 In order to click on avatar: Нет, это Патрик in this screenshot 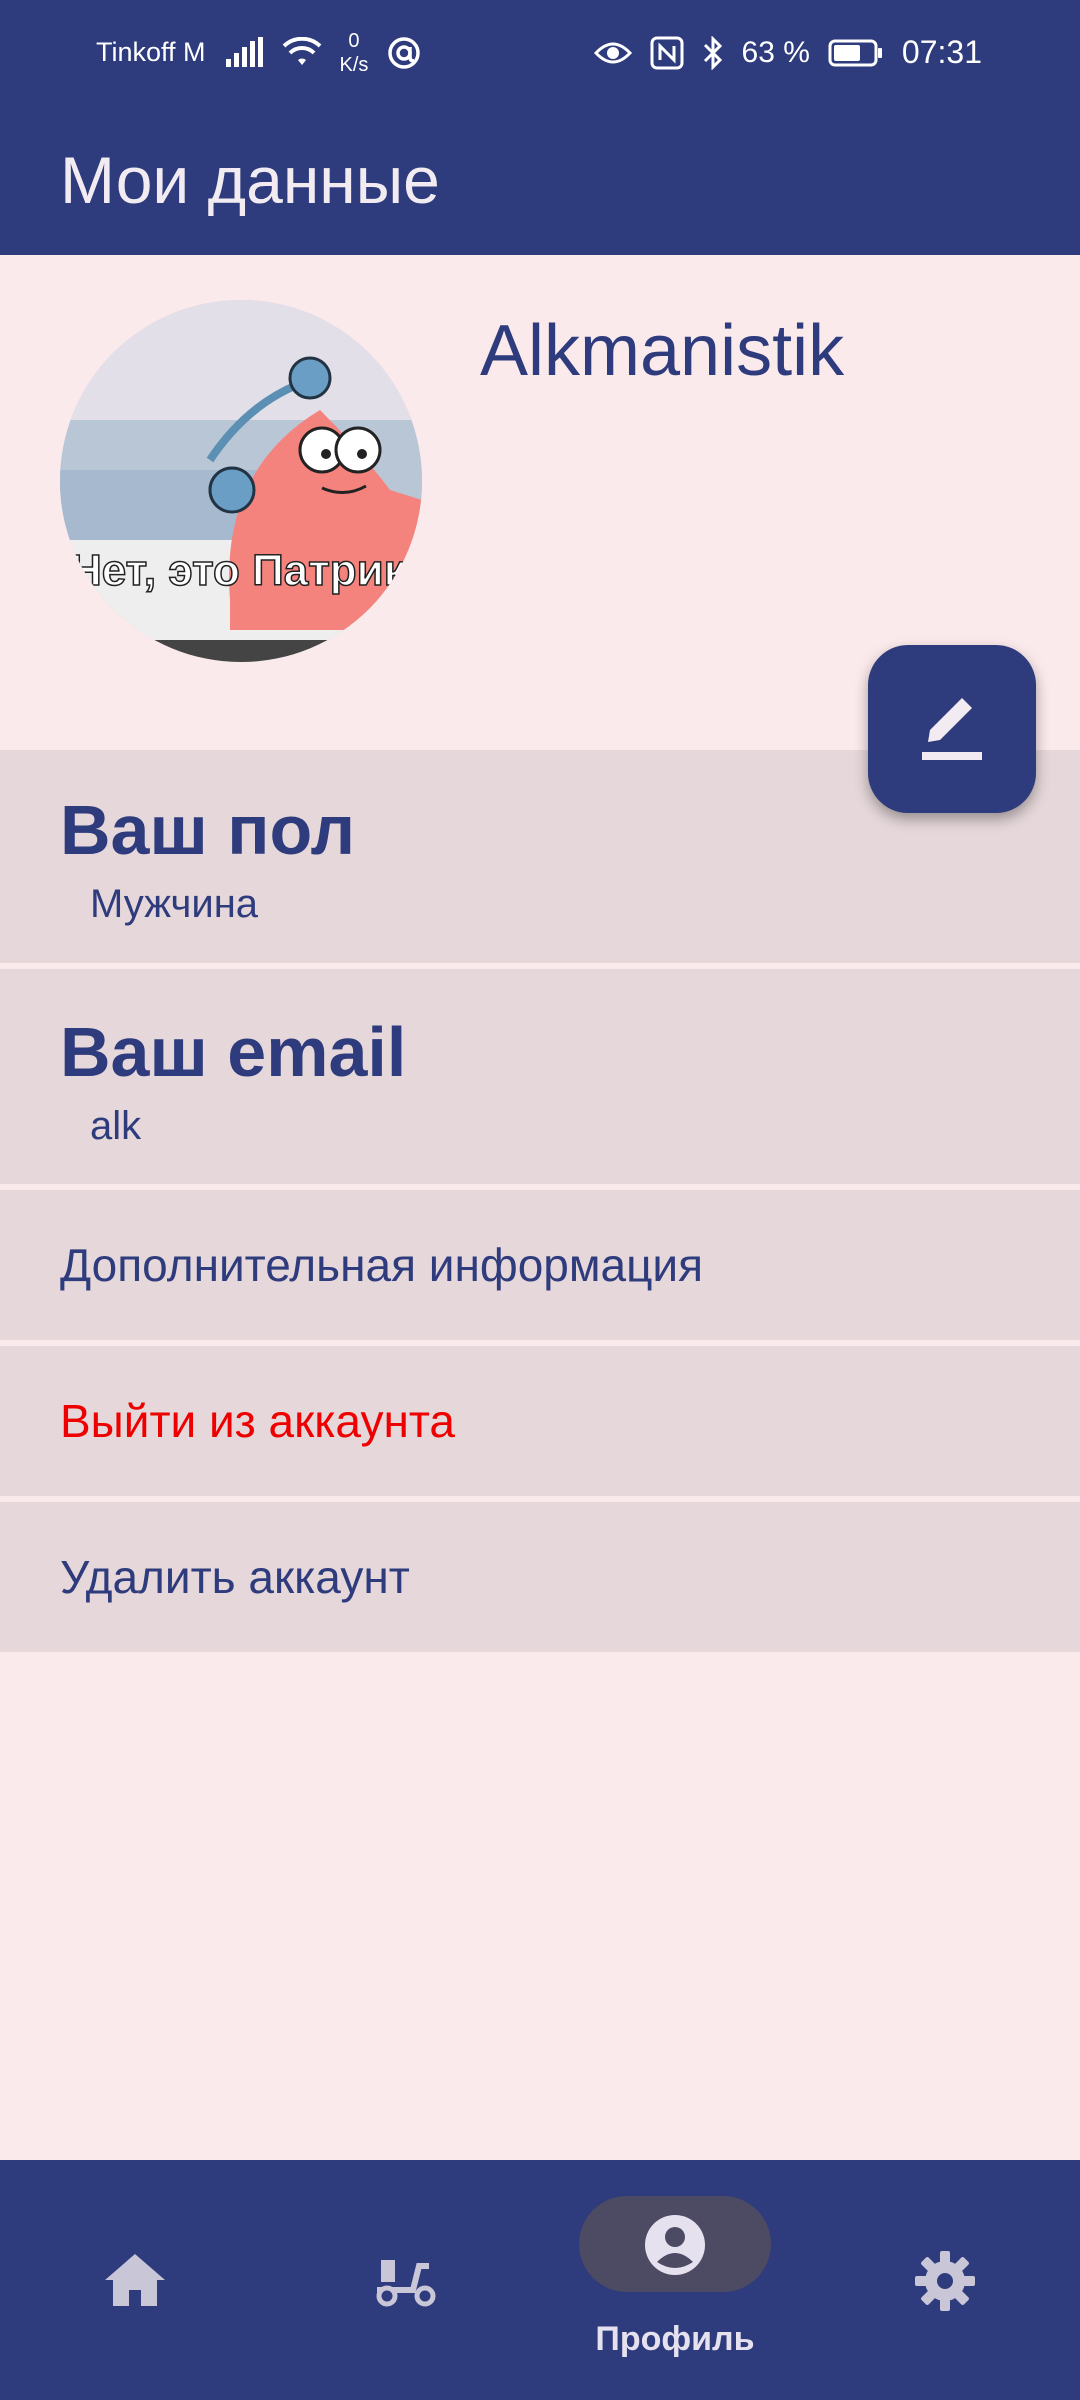, I will do `click(241, 481)`.